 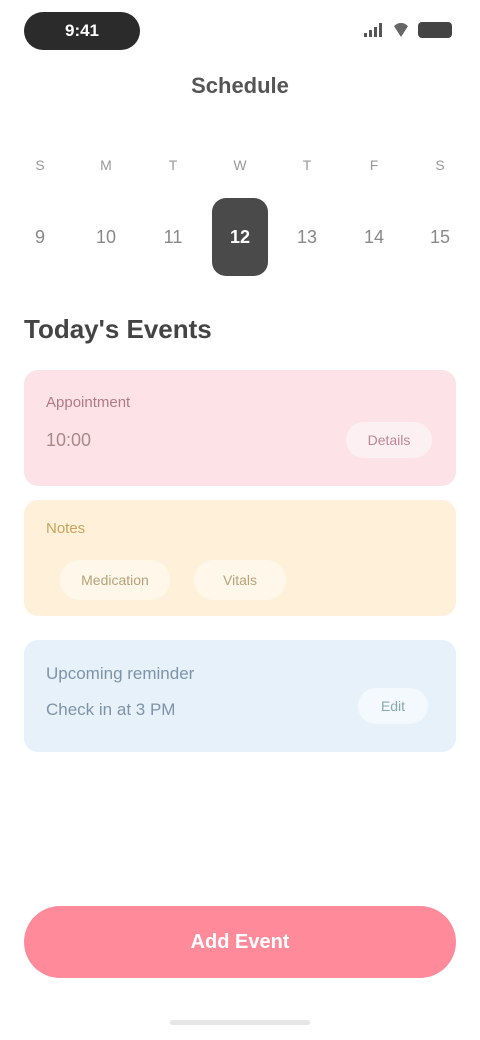 What do you see at coordinates (374, 30) in the screenshot?
I see `signal-icon` at bounding box center [374, 30].